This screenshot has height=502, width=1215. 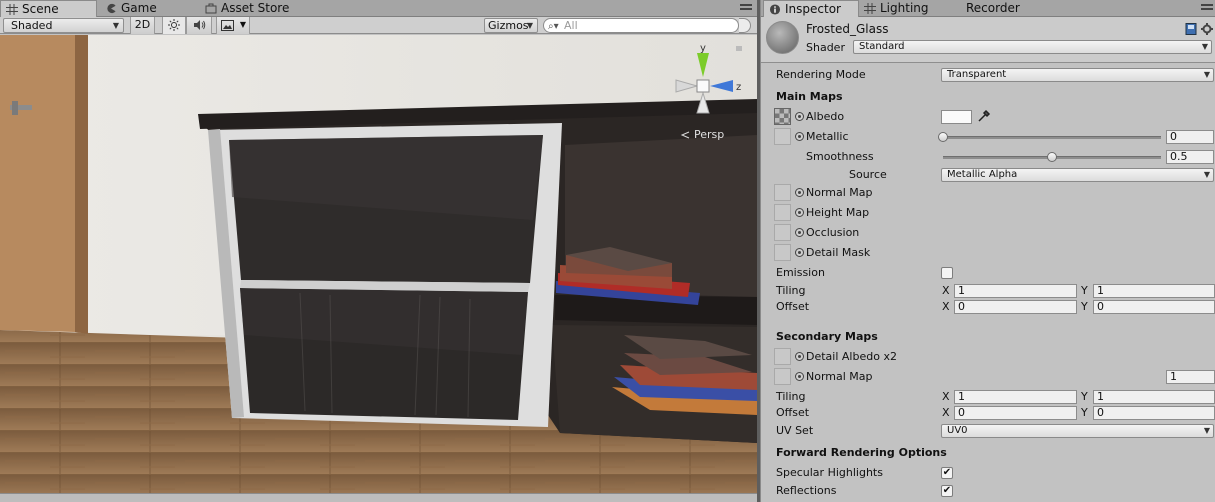 I want to click on toggle-2d-label: 2D, so click(x=142, y=24).